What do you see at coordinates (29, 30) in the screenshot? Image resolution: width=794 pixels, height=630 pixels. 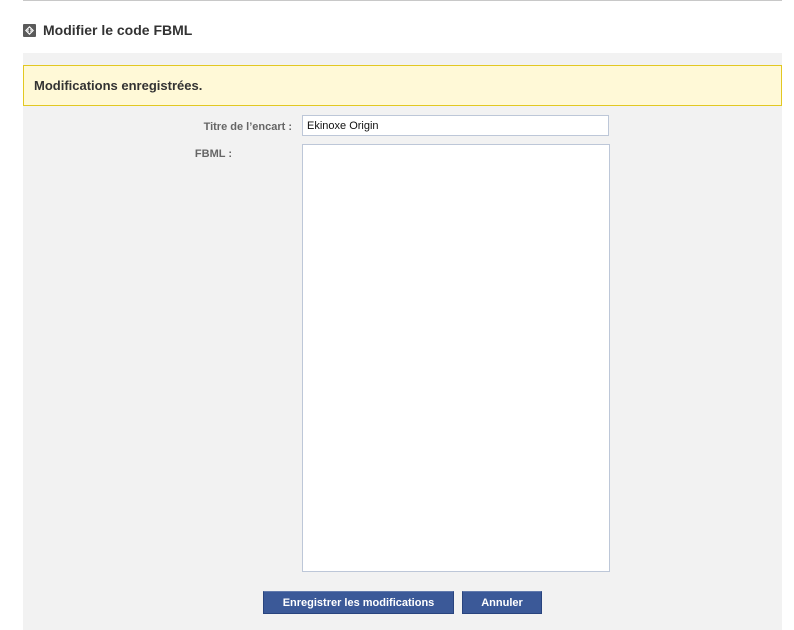 I see `fbml-code-icon` at bounding box center [29, 30].